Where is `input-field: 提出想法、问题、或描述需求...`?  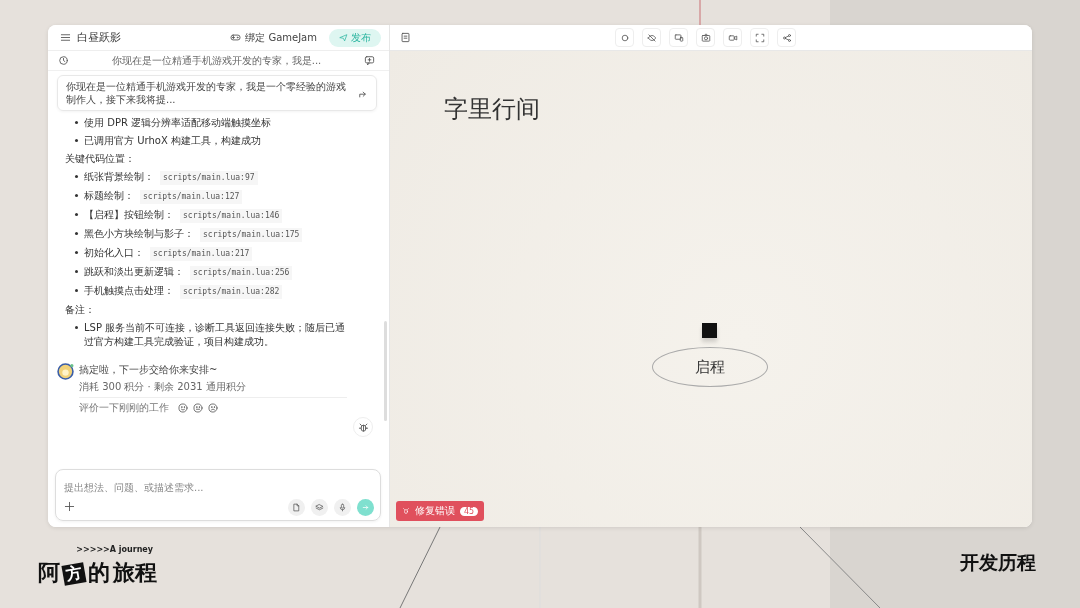
input-field: 提出想法、问题、或描述需求... is located at coordinates (218, 495).